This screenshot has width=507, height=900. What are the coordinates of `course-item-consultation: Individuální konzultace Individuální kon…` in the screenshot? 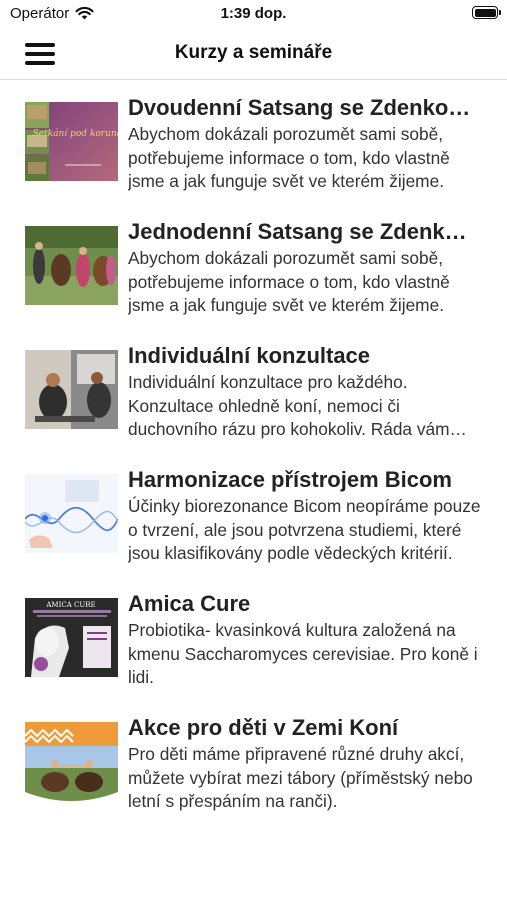 It's located at (253, 400).